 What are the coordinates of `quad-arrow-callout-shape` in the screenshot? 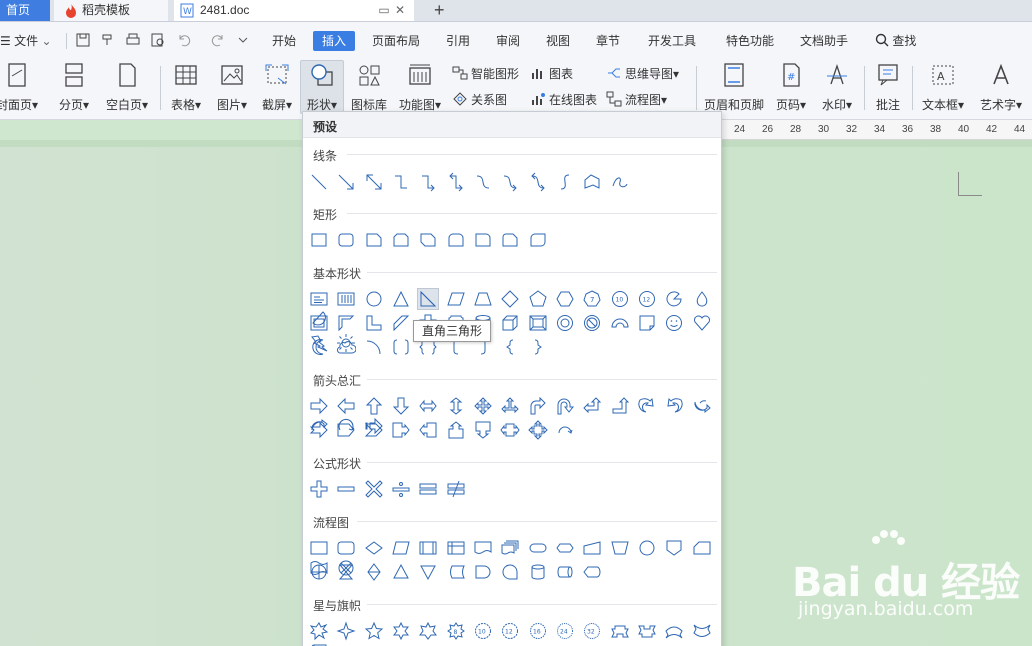 It's located at (538, 430).